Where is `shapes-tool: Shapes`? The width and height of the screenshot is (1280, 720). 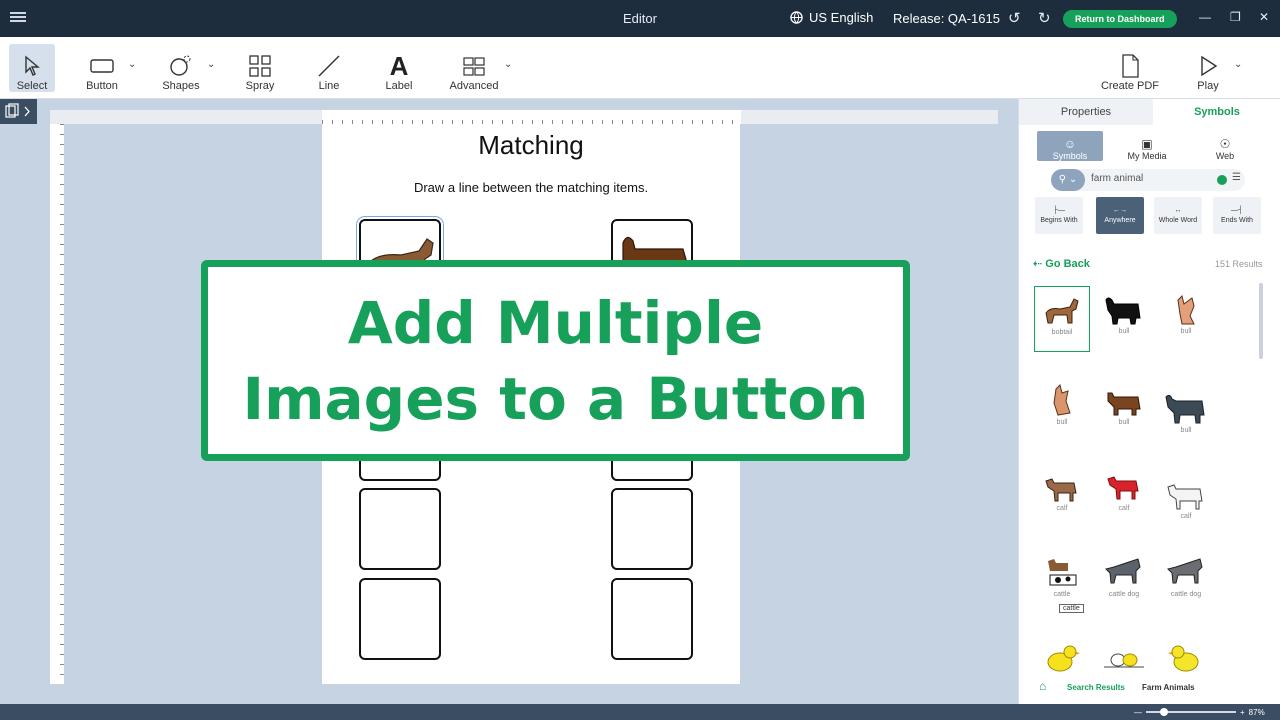 shapes-tool: Shapes is located at coordinates (181, 68).